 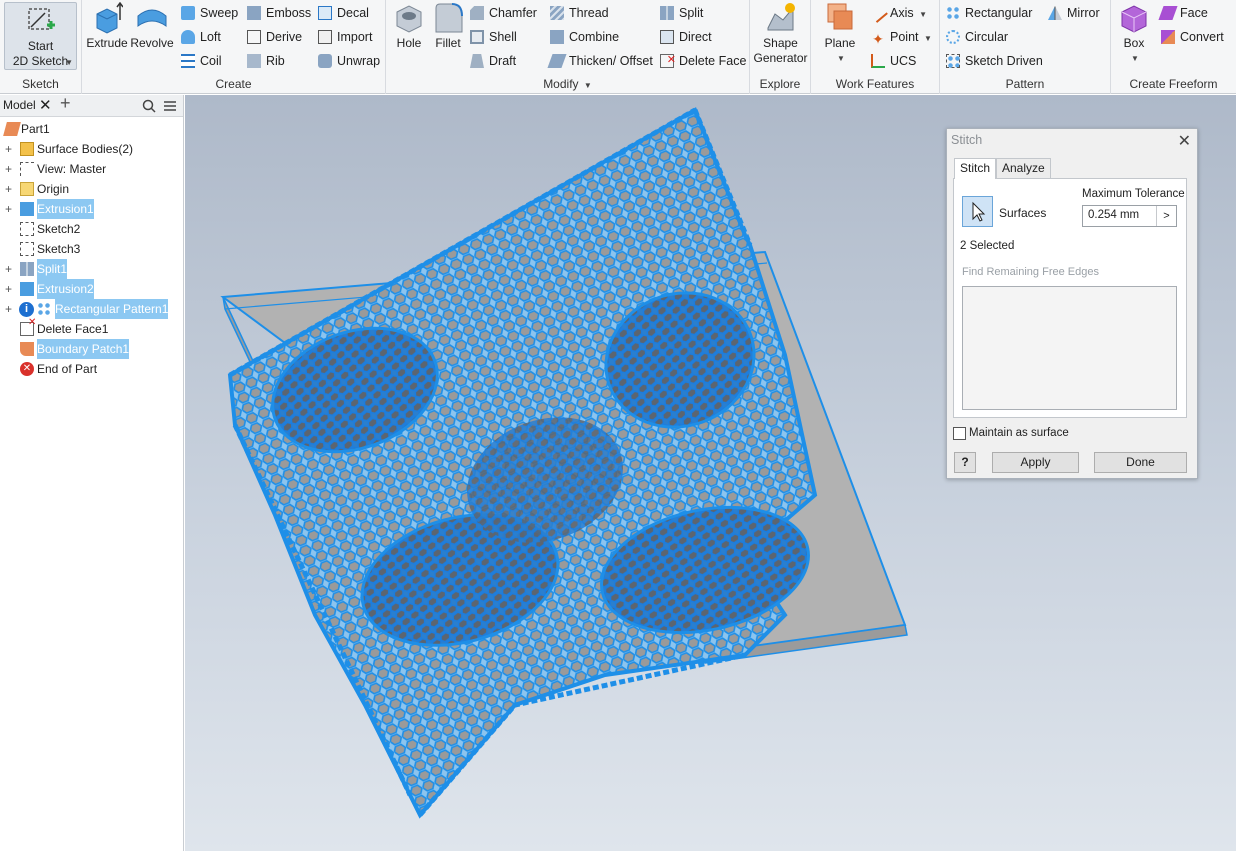 I want to click on search-icon, so click(x=149, y=106).